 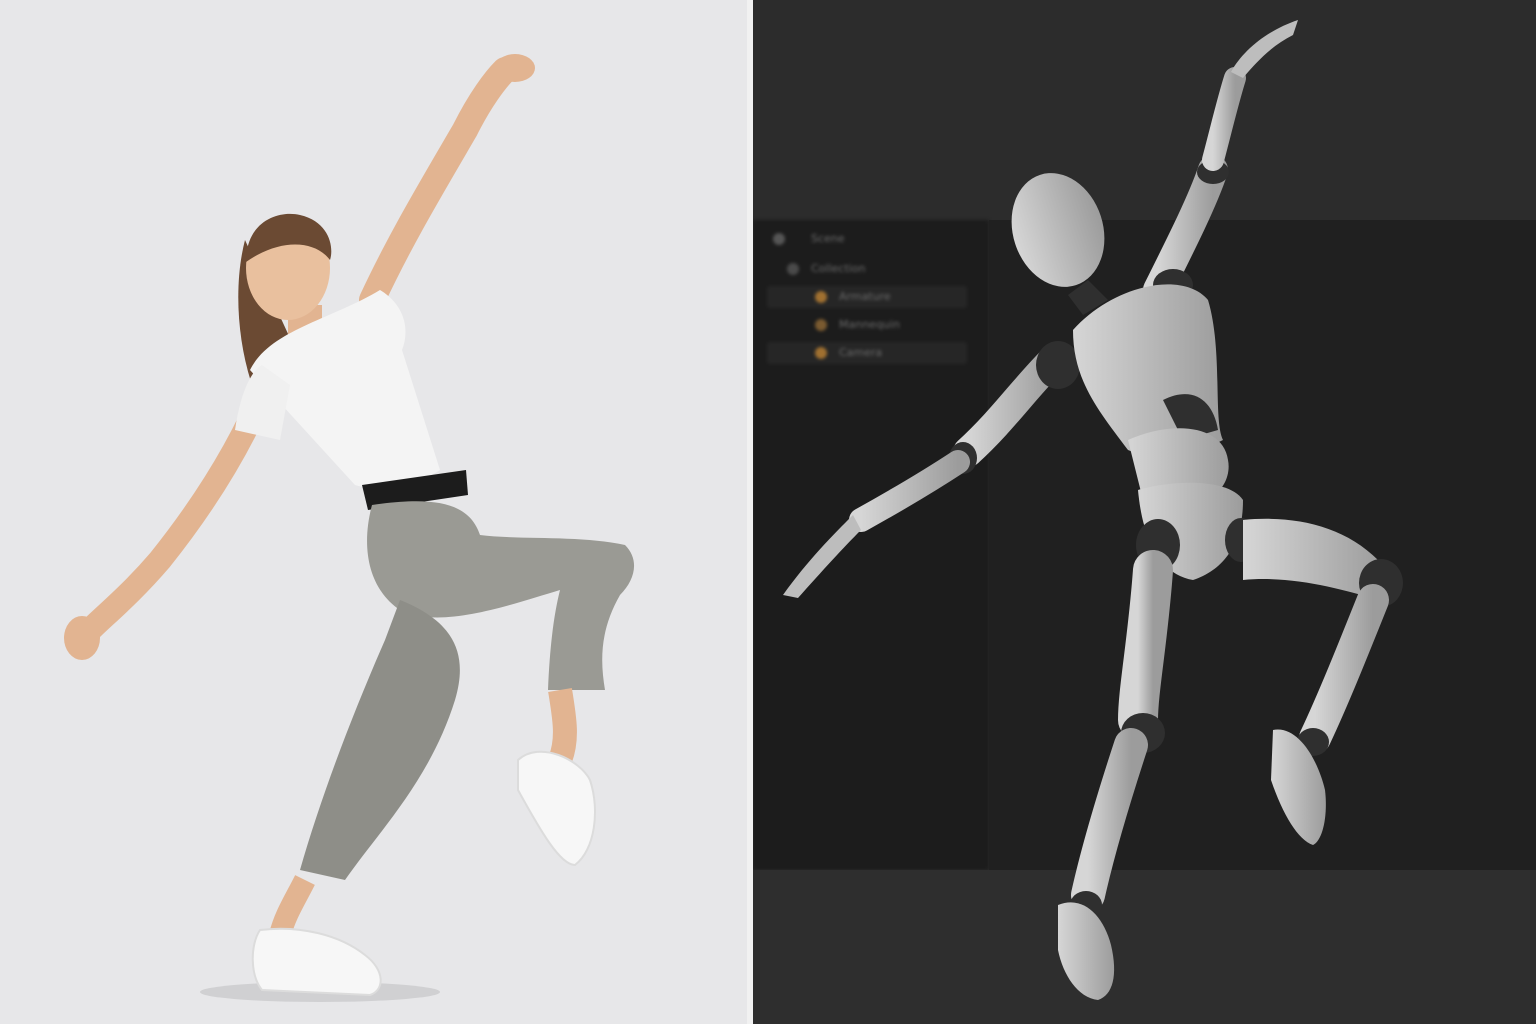 I want to click on sneaker-standing, so click(x=316, y=962).